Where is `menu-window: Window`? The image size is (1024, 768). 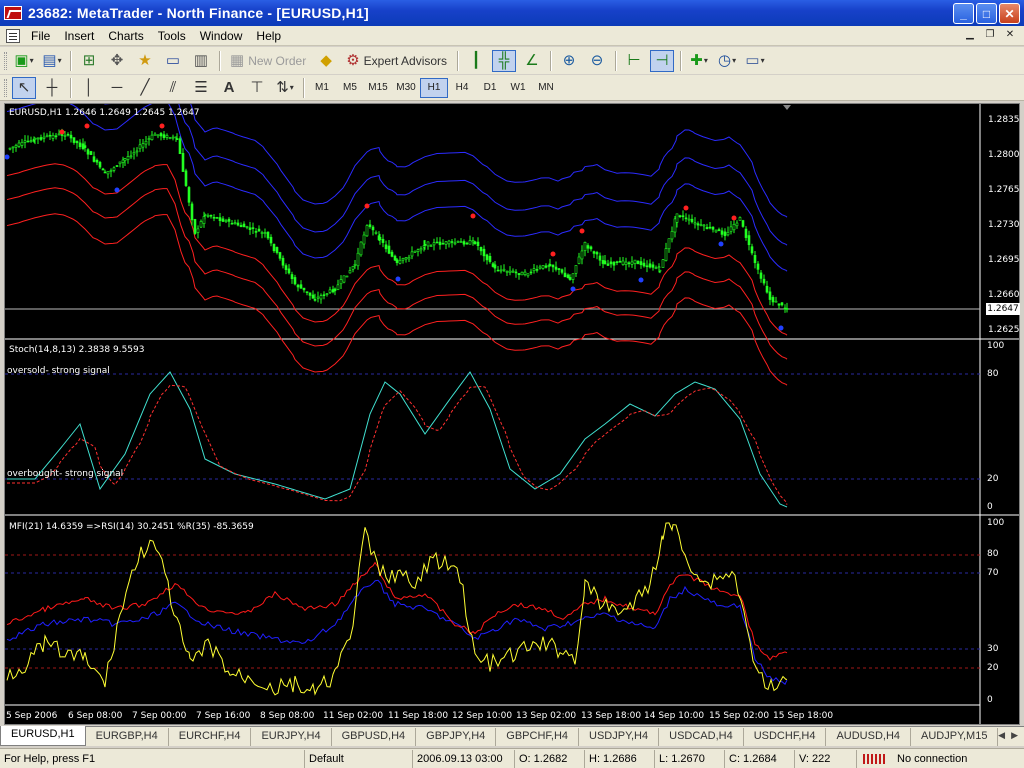 menu-window: Window is located at coordinates (221, 36).